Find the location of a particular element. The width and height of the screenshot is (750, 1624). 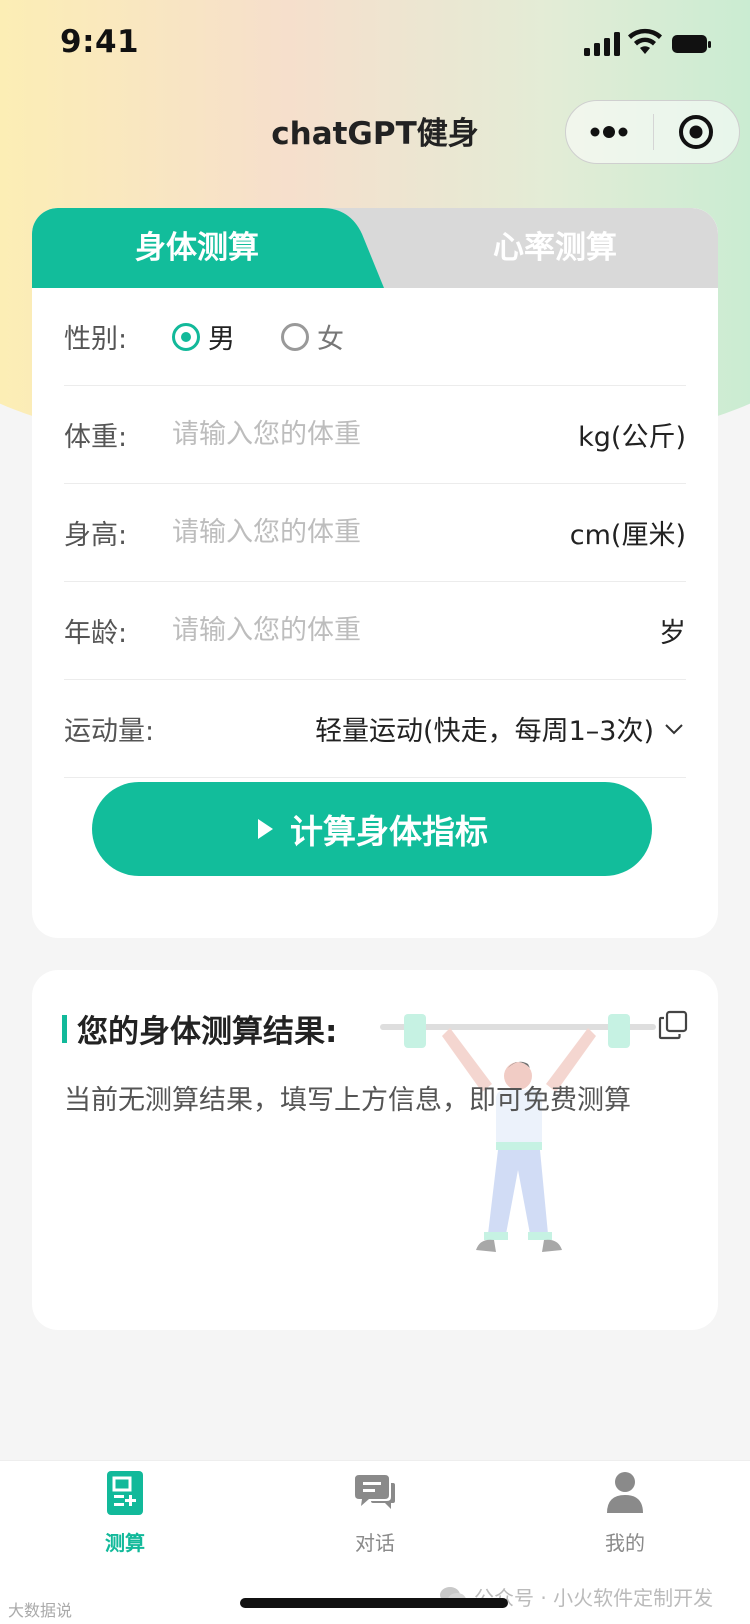

radio-unchecked-icon is located at coordinates (295, 336).